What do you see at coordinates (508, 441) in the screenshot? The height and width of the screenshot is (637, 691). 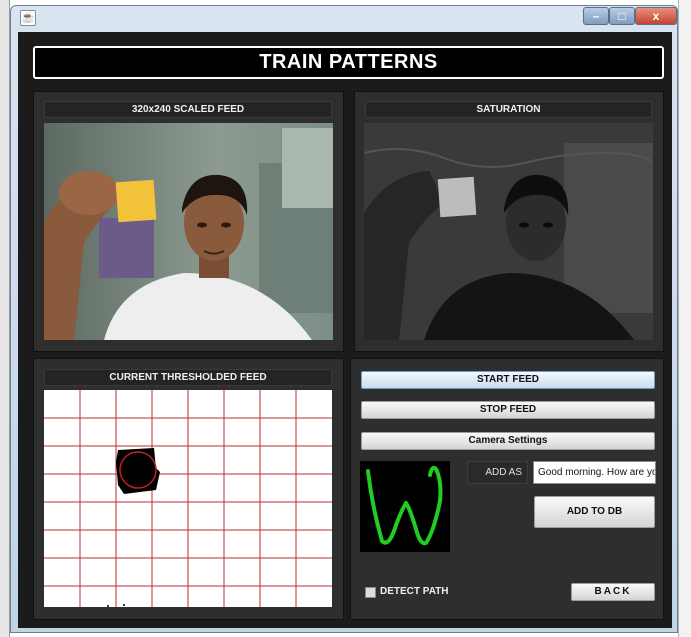 I see `camera-settings-button: Camera Settings` at bounding box center [508, 441].